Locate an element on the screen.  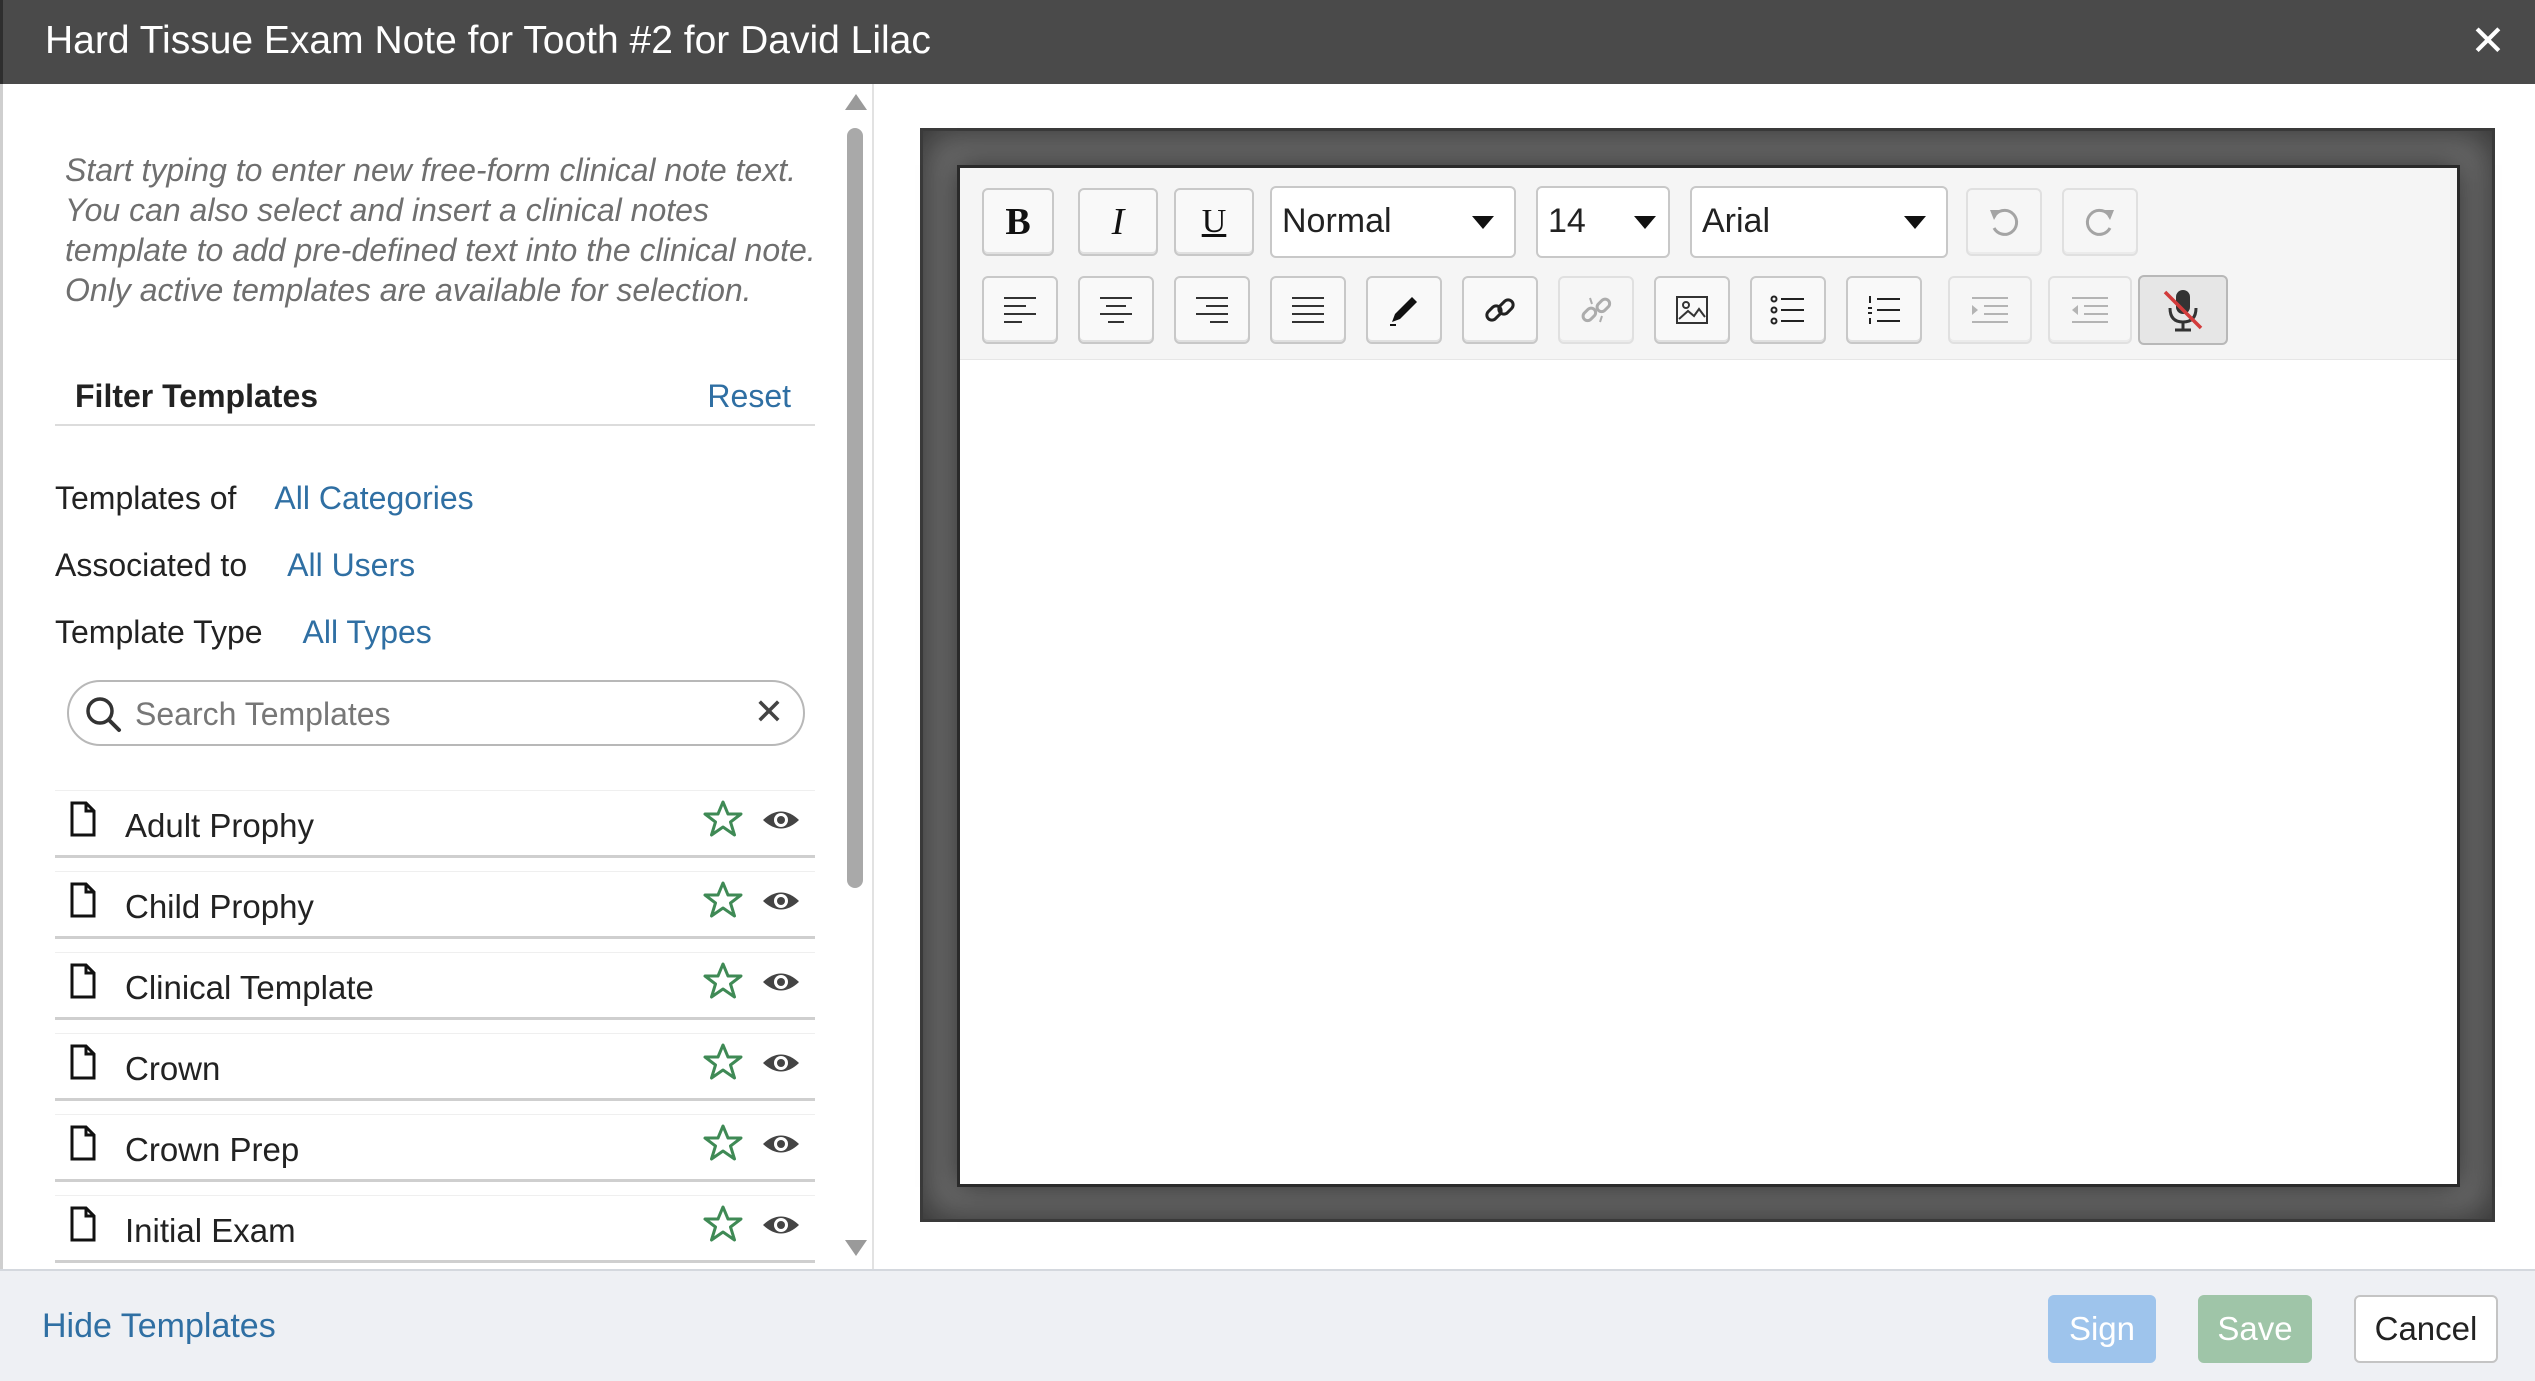
template-label: Crown Prep is located at coordinates (212, 1149).